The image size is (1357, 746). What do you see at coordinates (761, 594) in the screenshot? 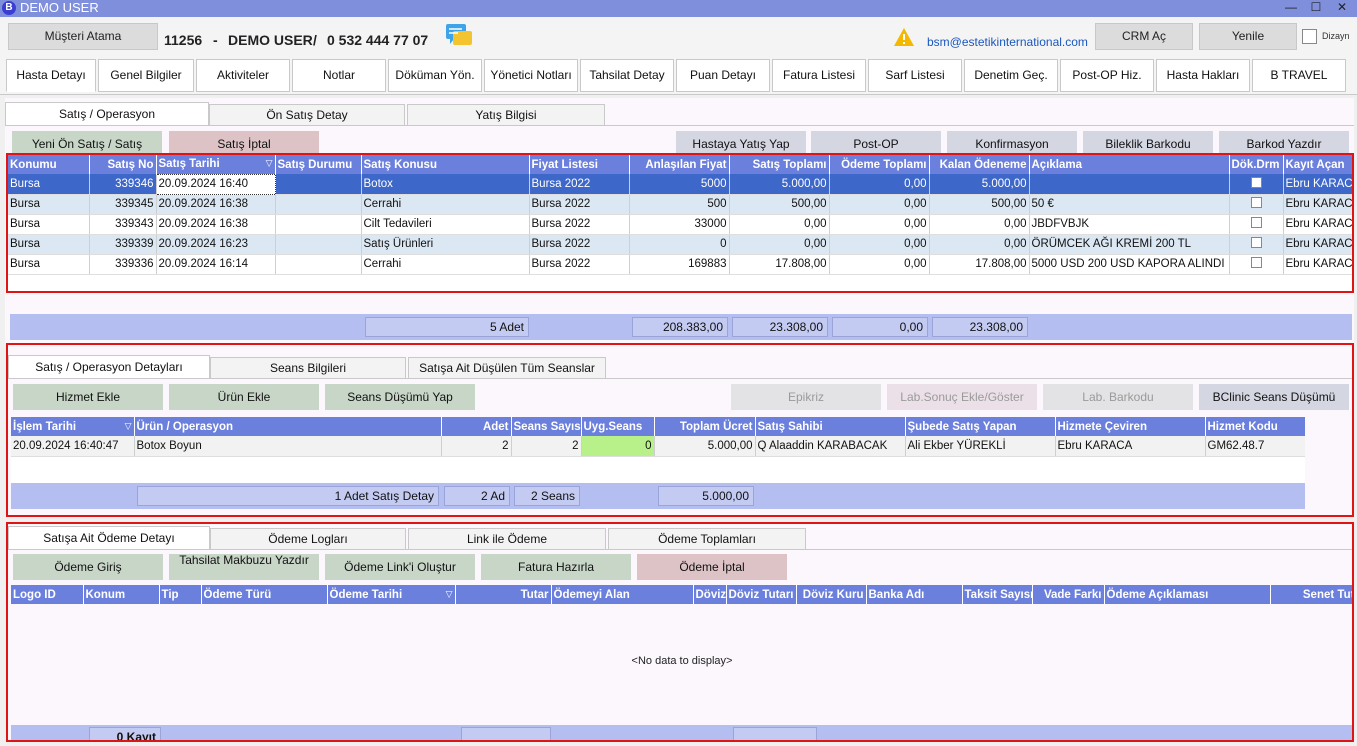
I see `col-doviz-tutari: Döviz Tutarı` at bounding box center [761, 594].